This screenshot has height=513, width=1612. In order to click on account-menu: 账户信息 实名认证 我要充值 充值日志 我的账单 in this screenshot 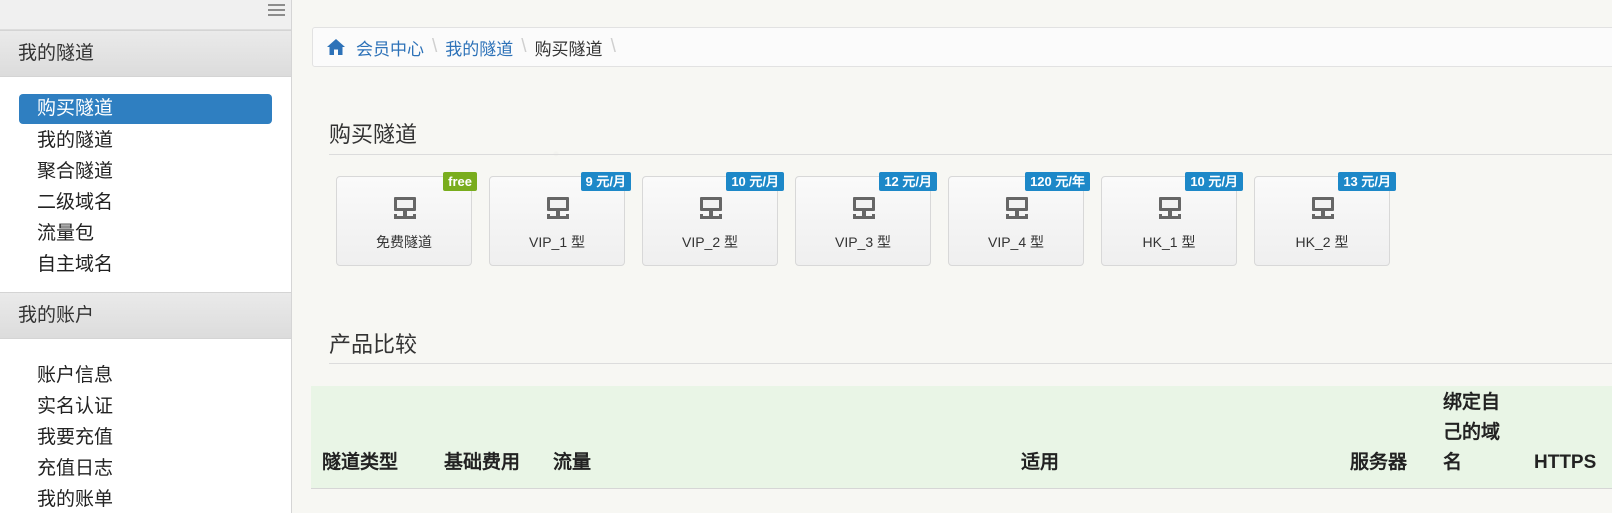, I will do `click(145, 426)`.